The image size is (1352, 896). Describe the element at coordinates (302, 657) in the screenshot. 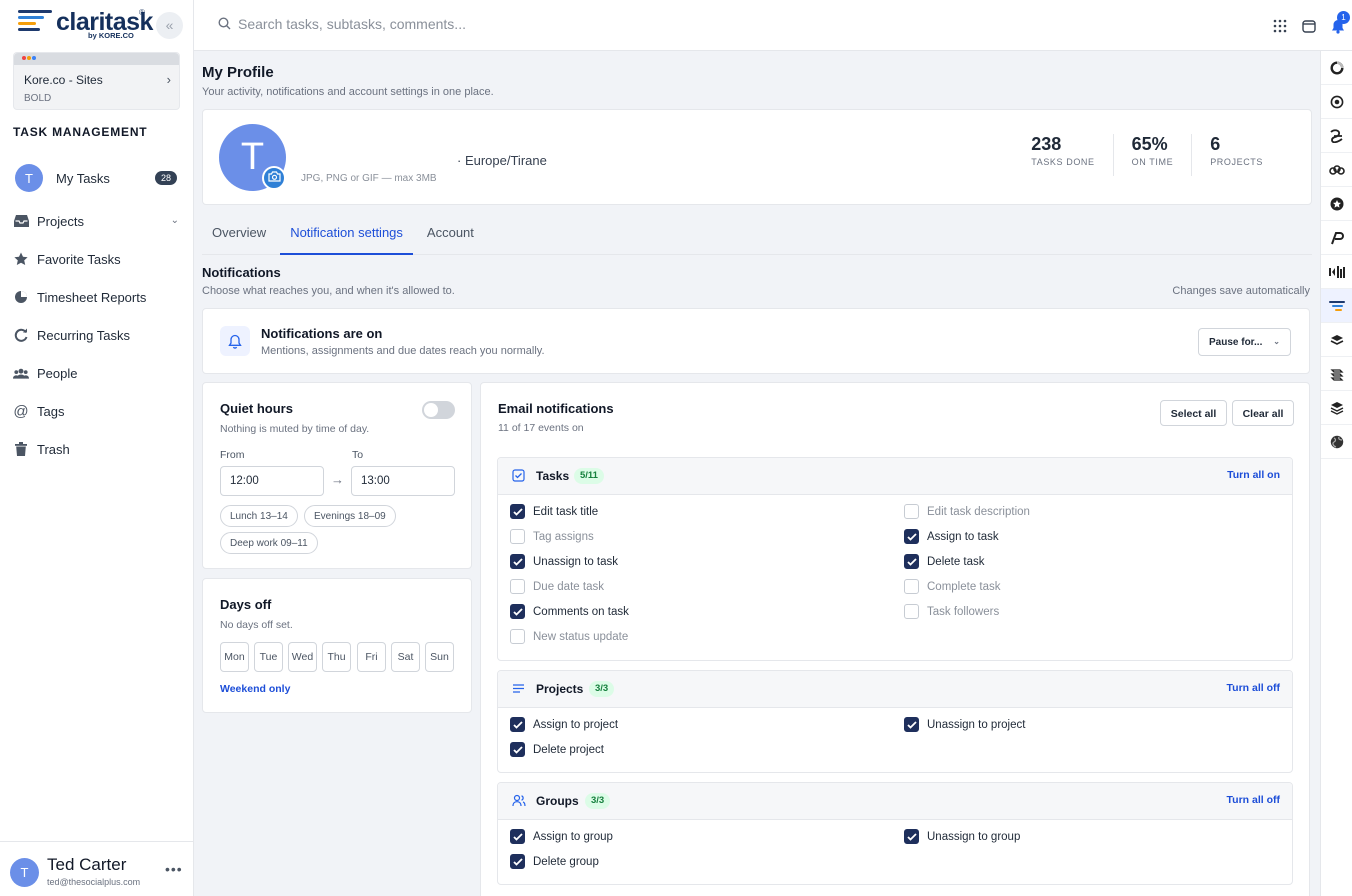

I see `day-wed: Wed` at that location.